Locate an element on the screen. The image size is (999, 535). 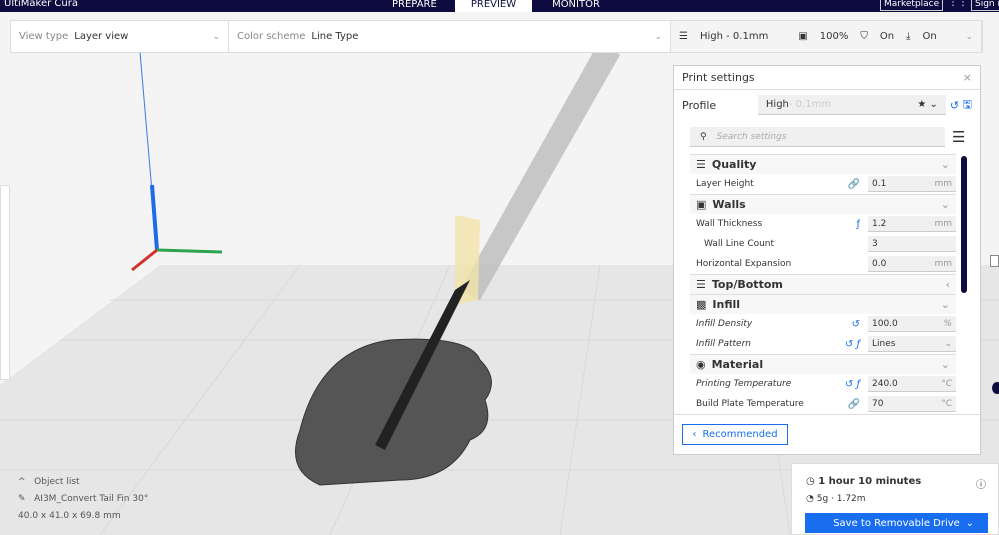
setting-row: Horizontal Expansion 0.0 mm is located at coordinates (823, 264).